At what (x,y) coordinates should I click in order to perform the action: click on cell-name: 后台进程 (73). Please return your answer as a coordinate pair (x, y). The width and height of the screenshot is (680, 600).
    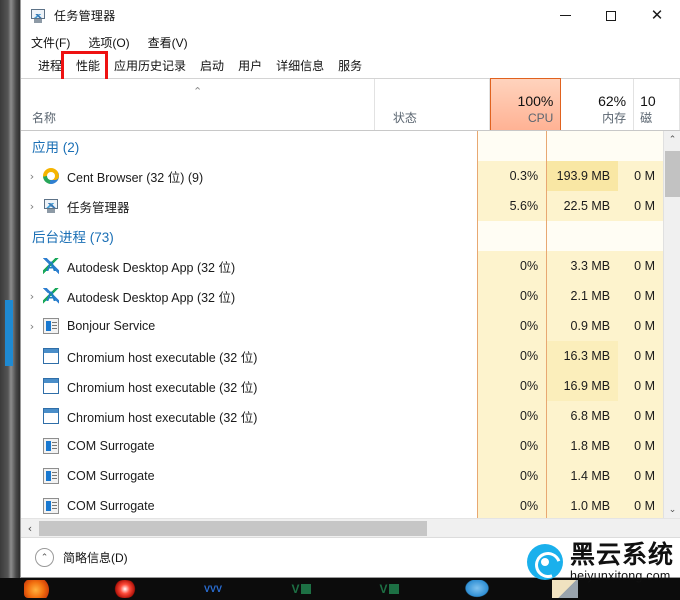
    Looking at the image, I should click on (193, 236).